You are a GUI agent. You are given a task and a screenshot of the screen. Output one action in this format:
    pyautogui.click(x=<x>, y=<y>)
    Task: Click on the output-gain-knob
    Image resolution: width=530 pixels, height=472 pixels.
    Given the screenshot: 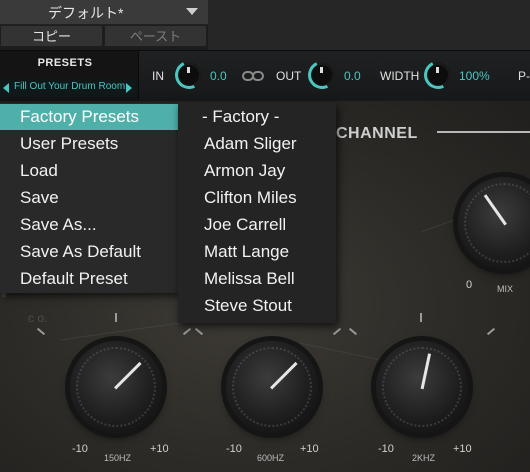 What is the action you would take?
    pyautogui.click(x=322, y=75)
    